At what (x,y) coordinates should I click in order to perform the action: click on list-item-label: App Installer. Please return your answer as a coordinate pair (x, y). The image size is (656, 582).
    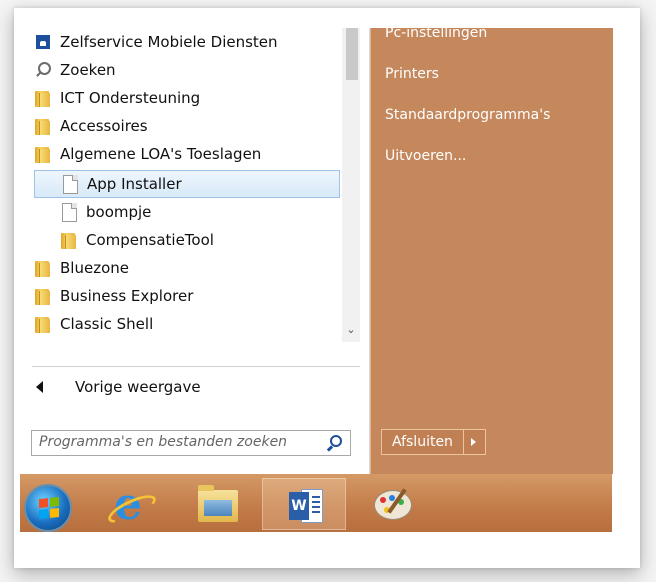
    Looking at the image, I should click on (134, 184).